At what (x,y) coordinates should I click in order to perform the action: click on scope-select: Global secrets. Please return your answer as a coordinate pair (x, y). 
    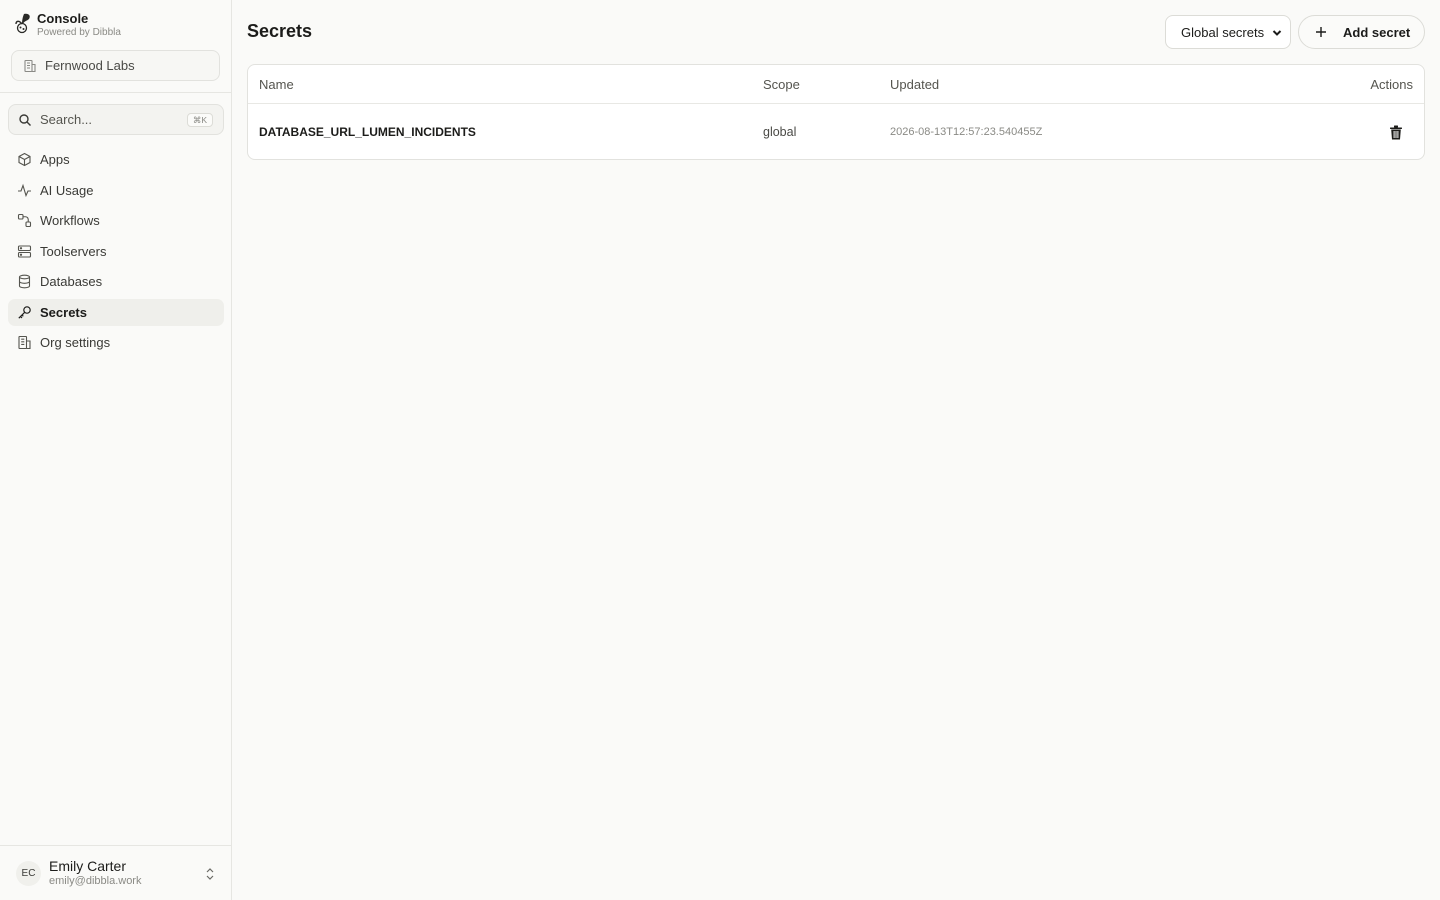
    Looking at the image, I should click on (1228, 32).